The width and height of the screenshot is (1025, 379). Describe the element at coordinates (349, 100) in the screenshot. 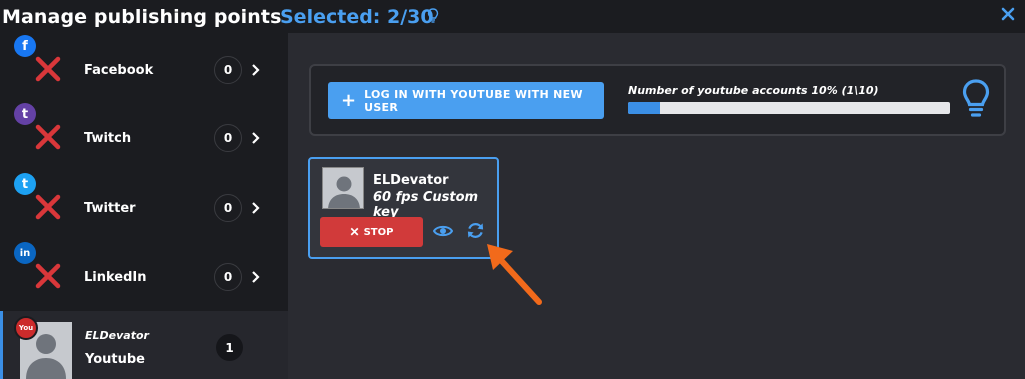

I see `plus-icon: +` at that location.